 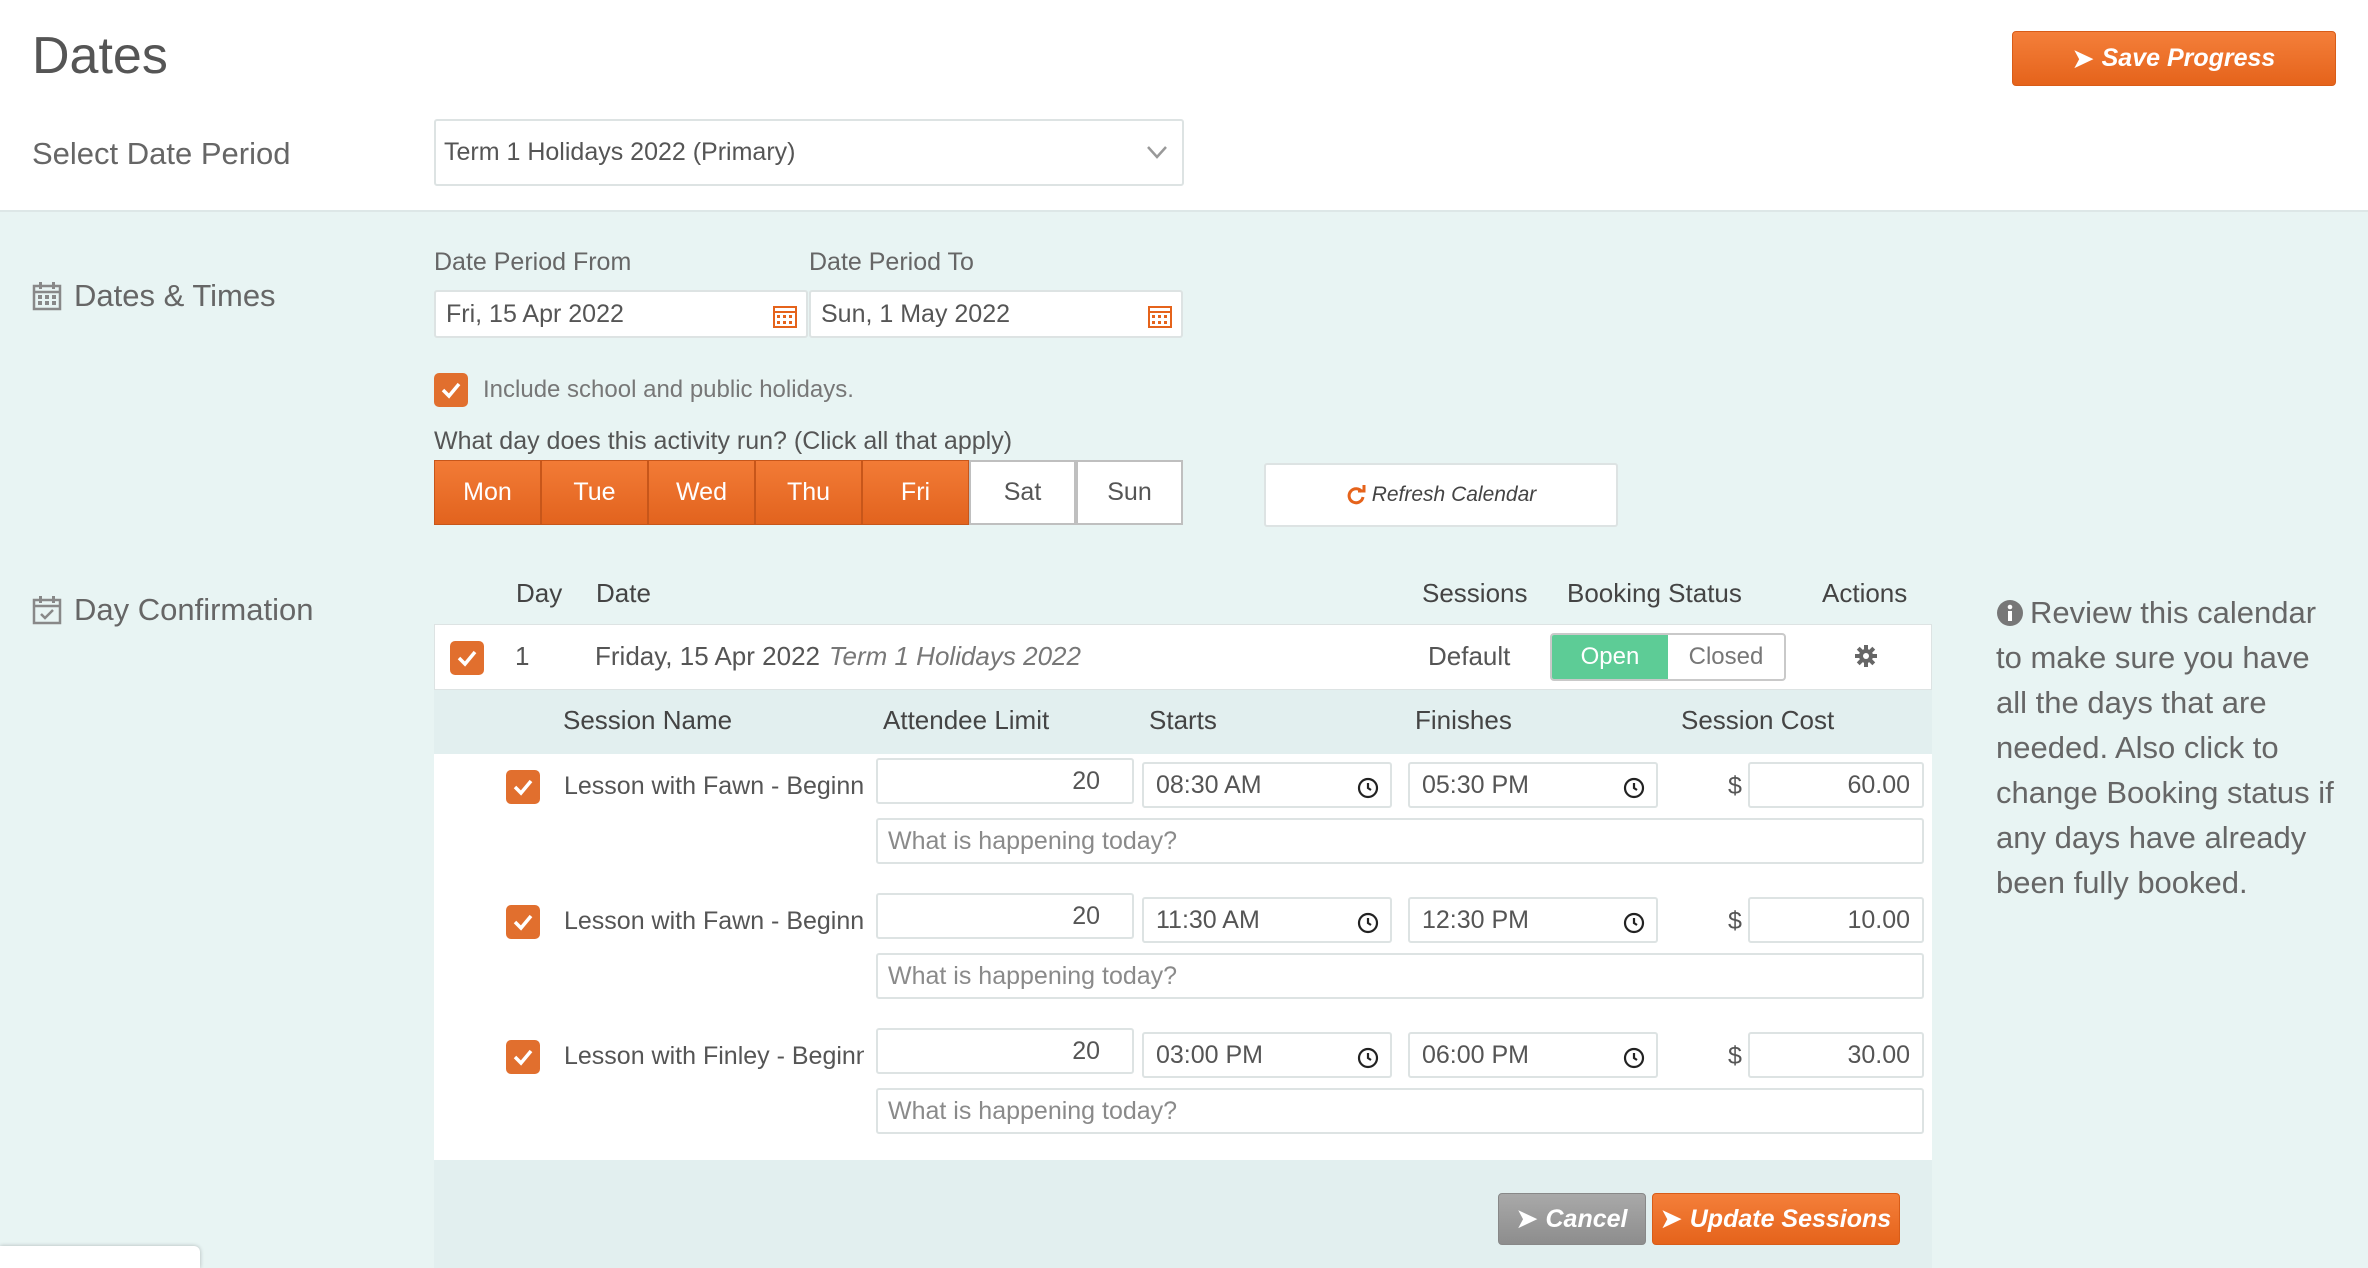 What do you see at coordinates (1267, 1055) in the screenshot?
I see `start-time-input: 03:00 PM` at bounding box center [1267, 1055].